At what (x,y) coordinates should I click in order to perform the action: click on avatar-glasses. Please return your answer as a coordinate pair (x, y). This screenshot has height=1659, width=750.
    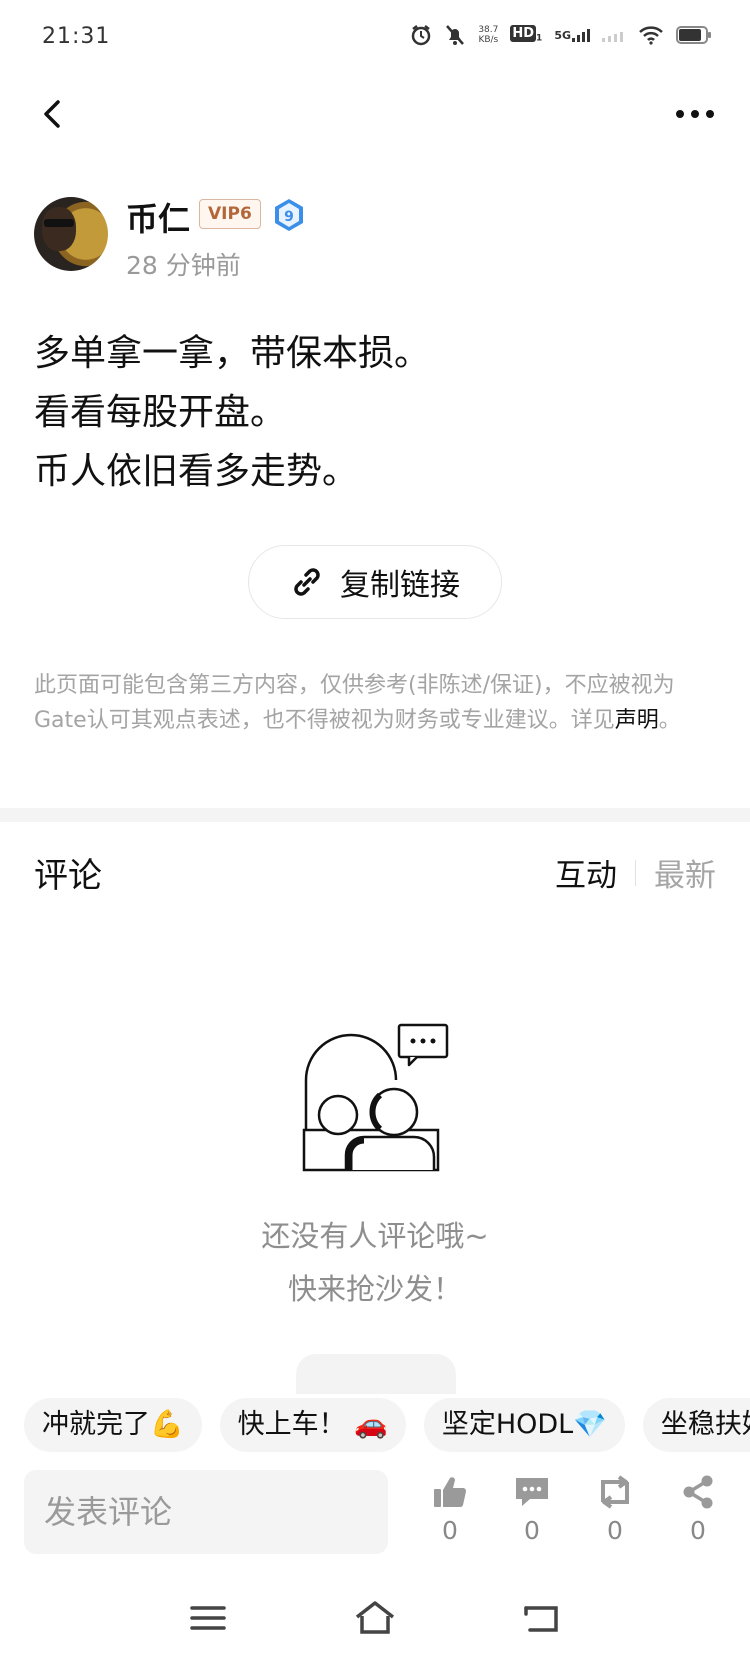
    Looking at the image, I should click on (59, 223).